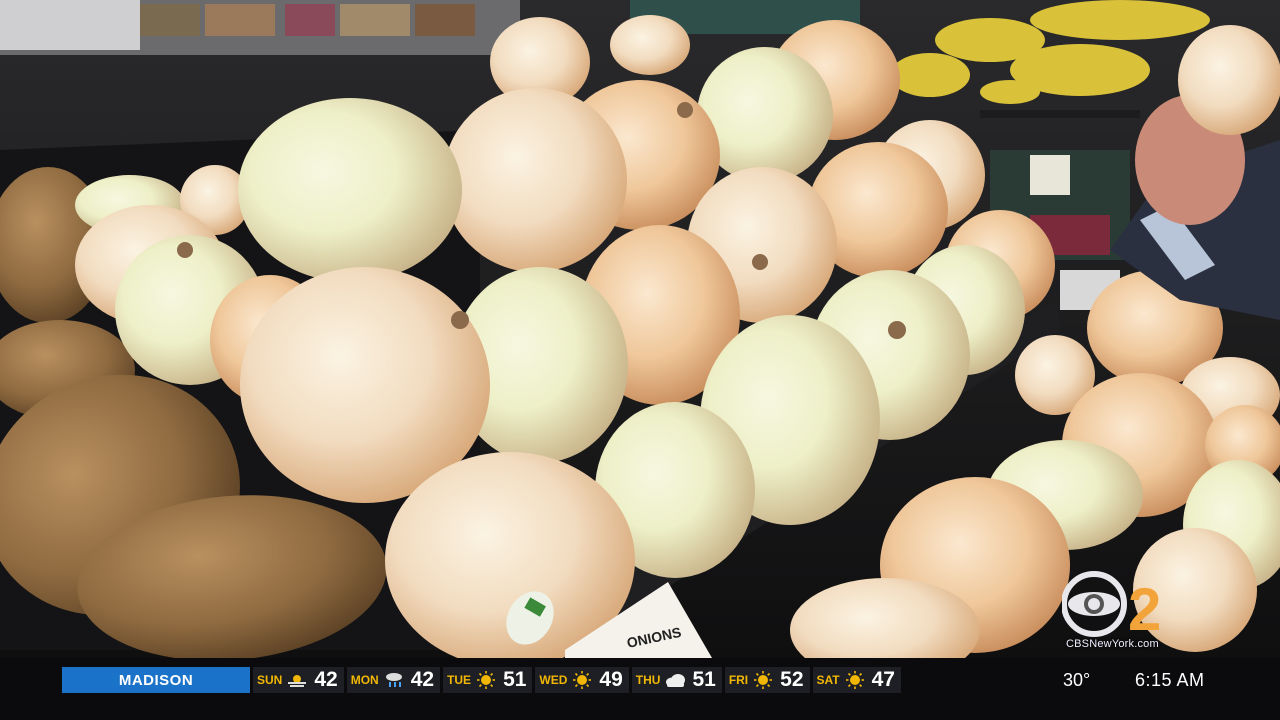  I want to click on forecast-day: MON 42, so click(393, 680).